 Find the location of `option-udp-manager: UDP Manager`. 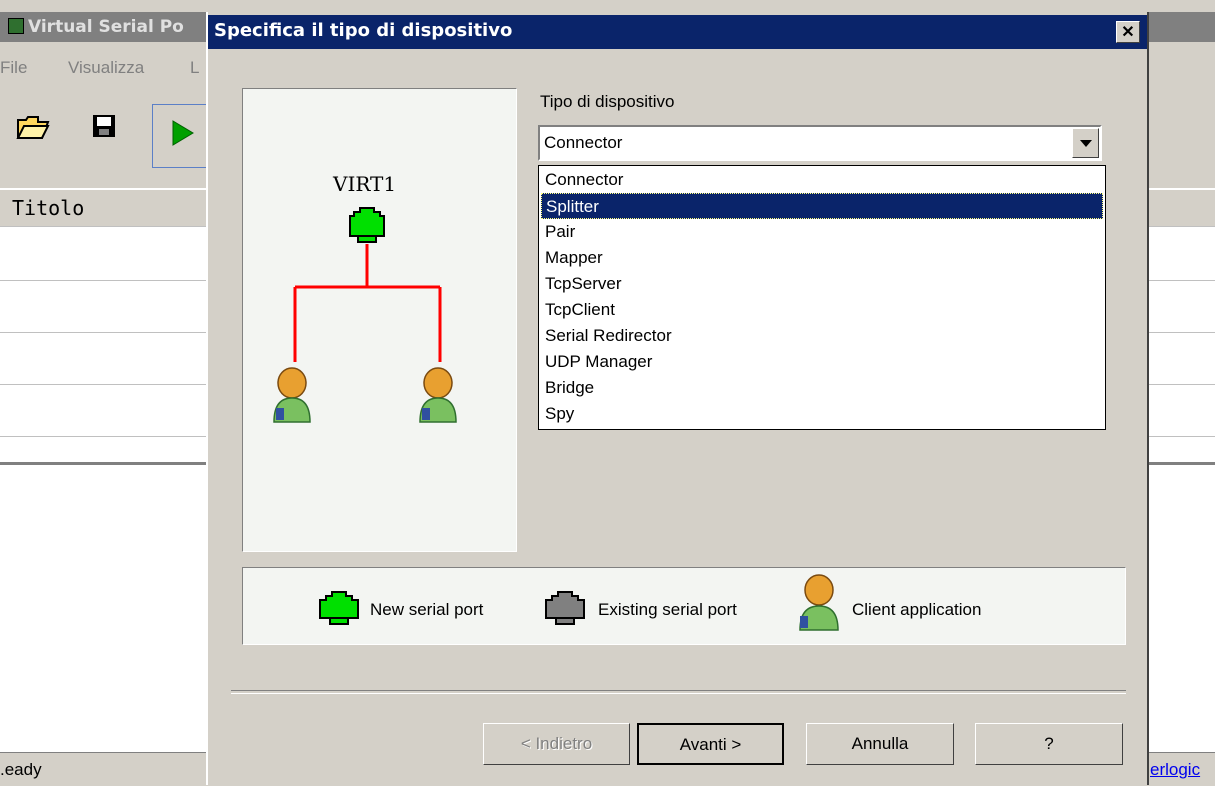

option-udp-manager: UDP Manager is located at coordinates (822, 362).